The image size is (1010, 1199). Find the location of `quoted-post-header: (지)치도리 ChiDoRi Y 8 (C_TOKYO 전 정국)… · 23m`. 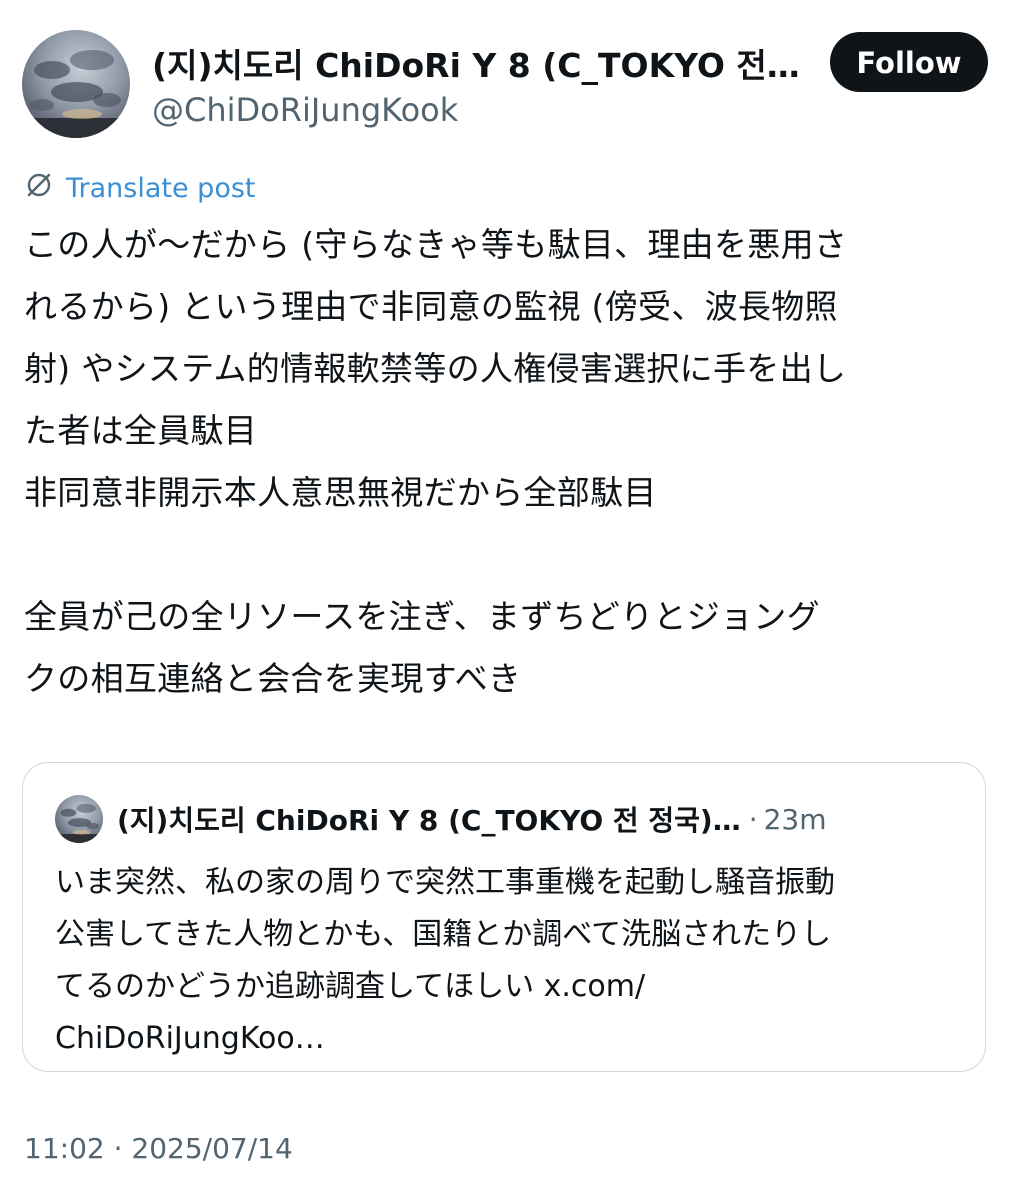

quoted-post-header: (지)치도리 ChiDoRi Y 8 (C_TOKYO 전 정국)… · 23m is located at coordinates (505, 819).